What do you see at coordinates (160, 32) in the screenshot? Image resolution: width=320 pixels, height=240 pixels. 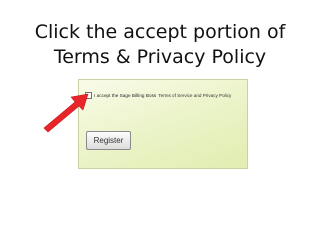 I see `slide-title-line-1: Click the accept portion of` at bounding box center [160, 32].